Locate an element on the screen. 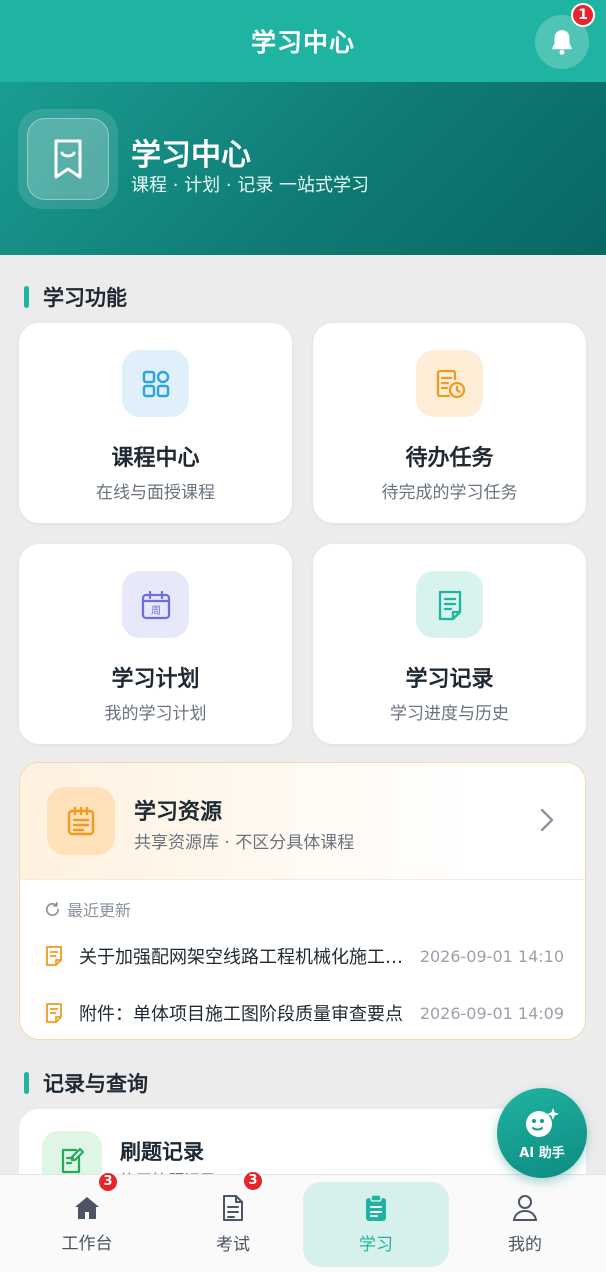  hero-subtitle: 课程 · 计划 · 记录 一站式学习 is located at coordinates (250, 185).